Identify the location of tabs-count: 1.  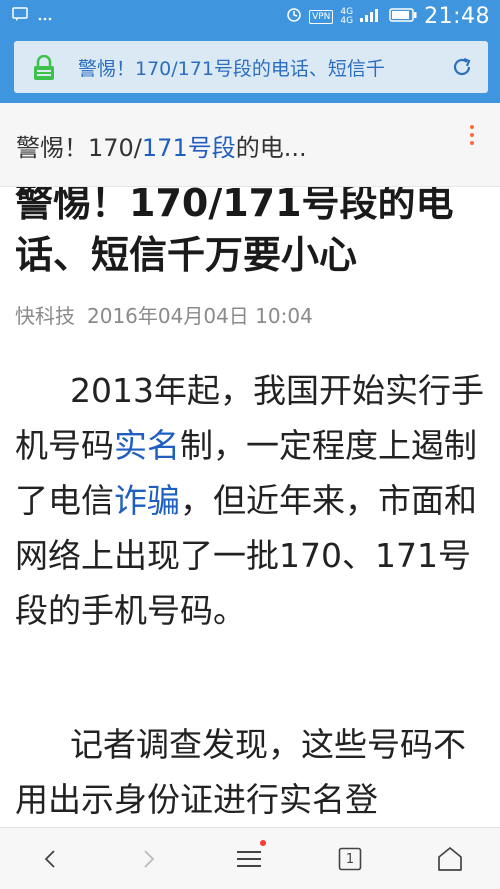
(350, 859).